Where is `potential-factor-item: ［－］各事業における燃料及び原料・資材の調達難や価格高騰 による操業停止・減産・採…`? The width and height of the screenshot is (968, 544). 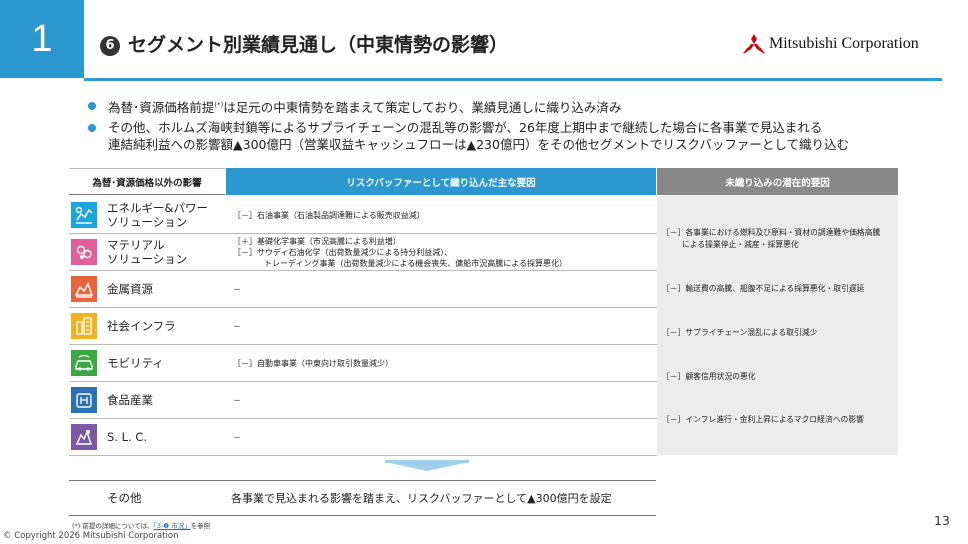 potential-factor-item: ［－］各事業における燃料及び原料・資材の調達難や価格高騰 による操業停止・減産・採… is located at coordinates (771, 238).